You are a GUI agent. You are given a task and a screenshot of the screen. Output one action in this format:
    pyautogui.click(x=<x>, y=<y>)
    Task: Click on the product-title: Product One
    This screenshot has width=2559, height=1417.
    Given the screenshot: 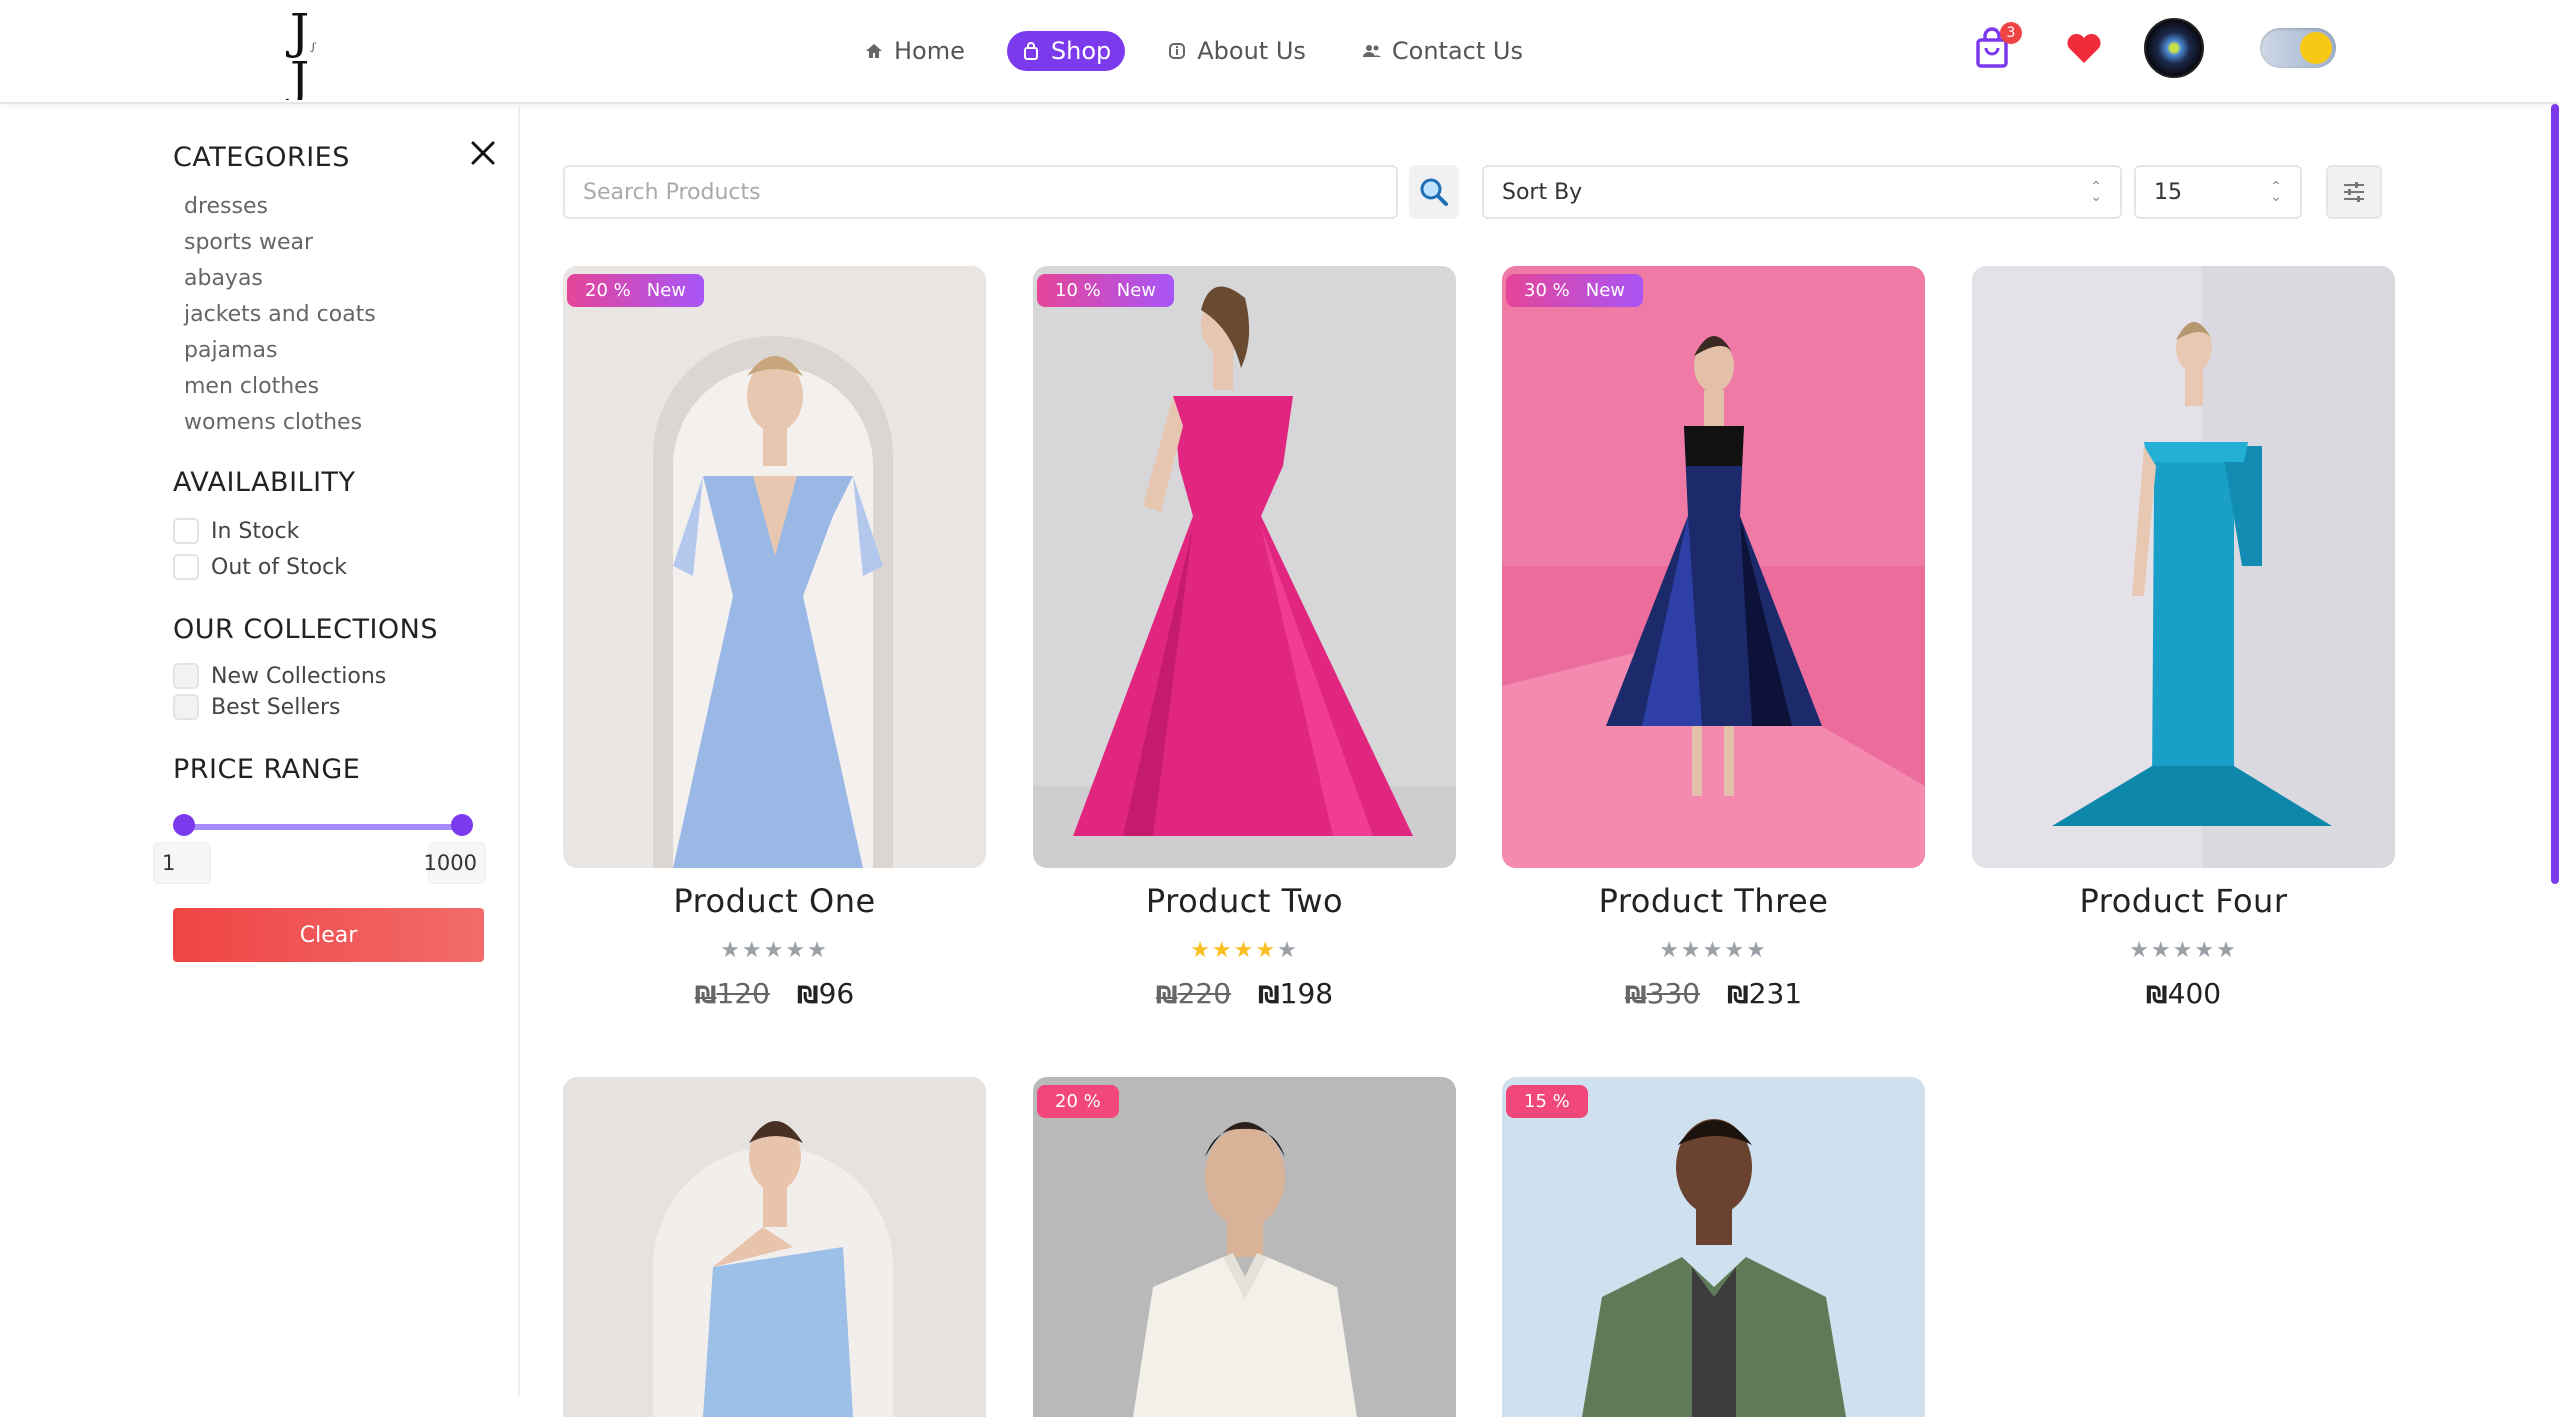 What is the action you would take?
    pyautogui.click(x=774, y=901)
    